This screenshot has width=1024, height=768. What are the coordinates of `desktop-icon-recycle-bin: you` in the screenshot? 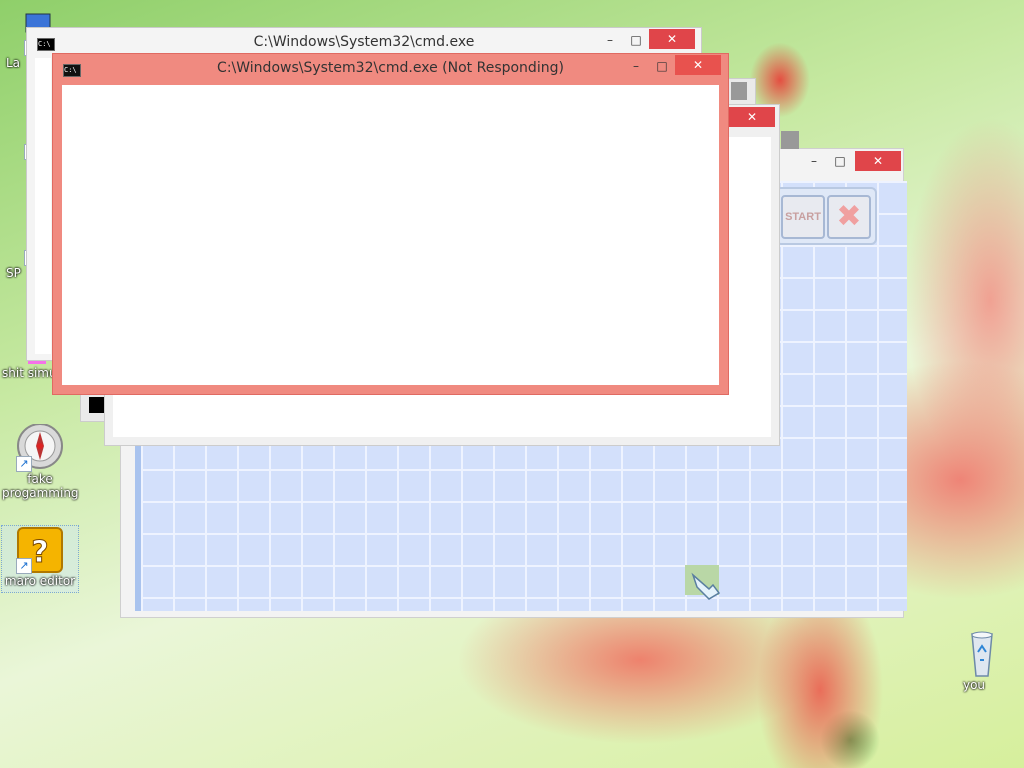 It's located at (974, 661).